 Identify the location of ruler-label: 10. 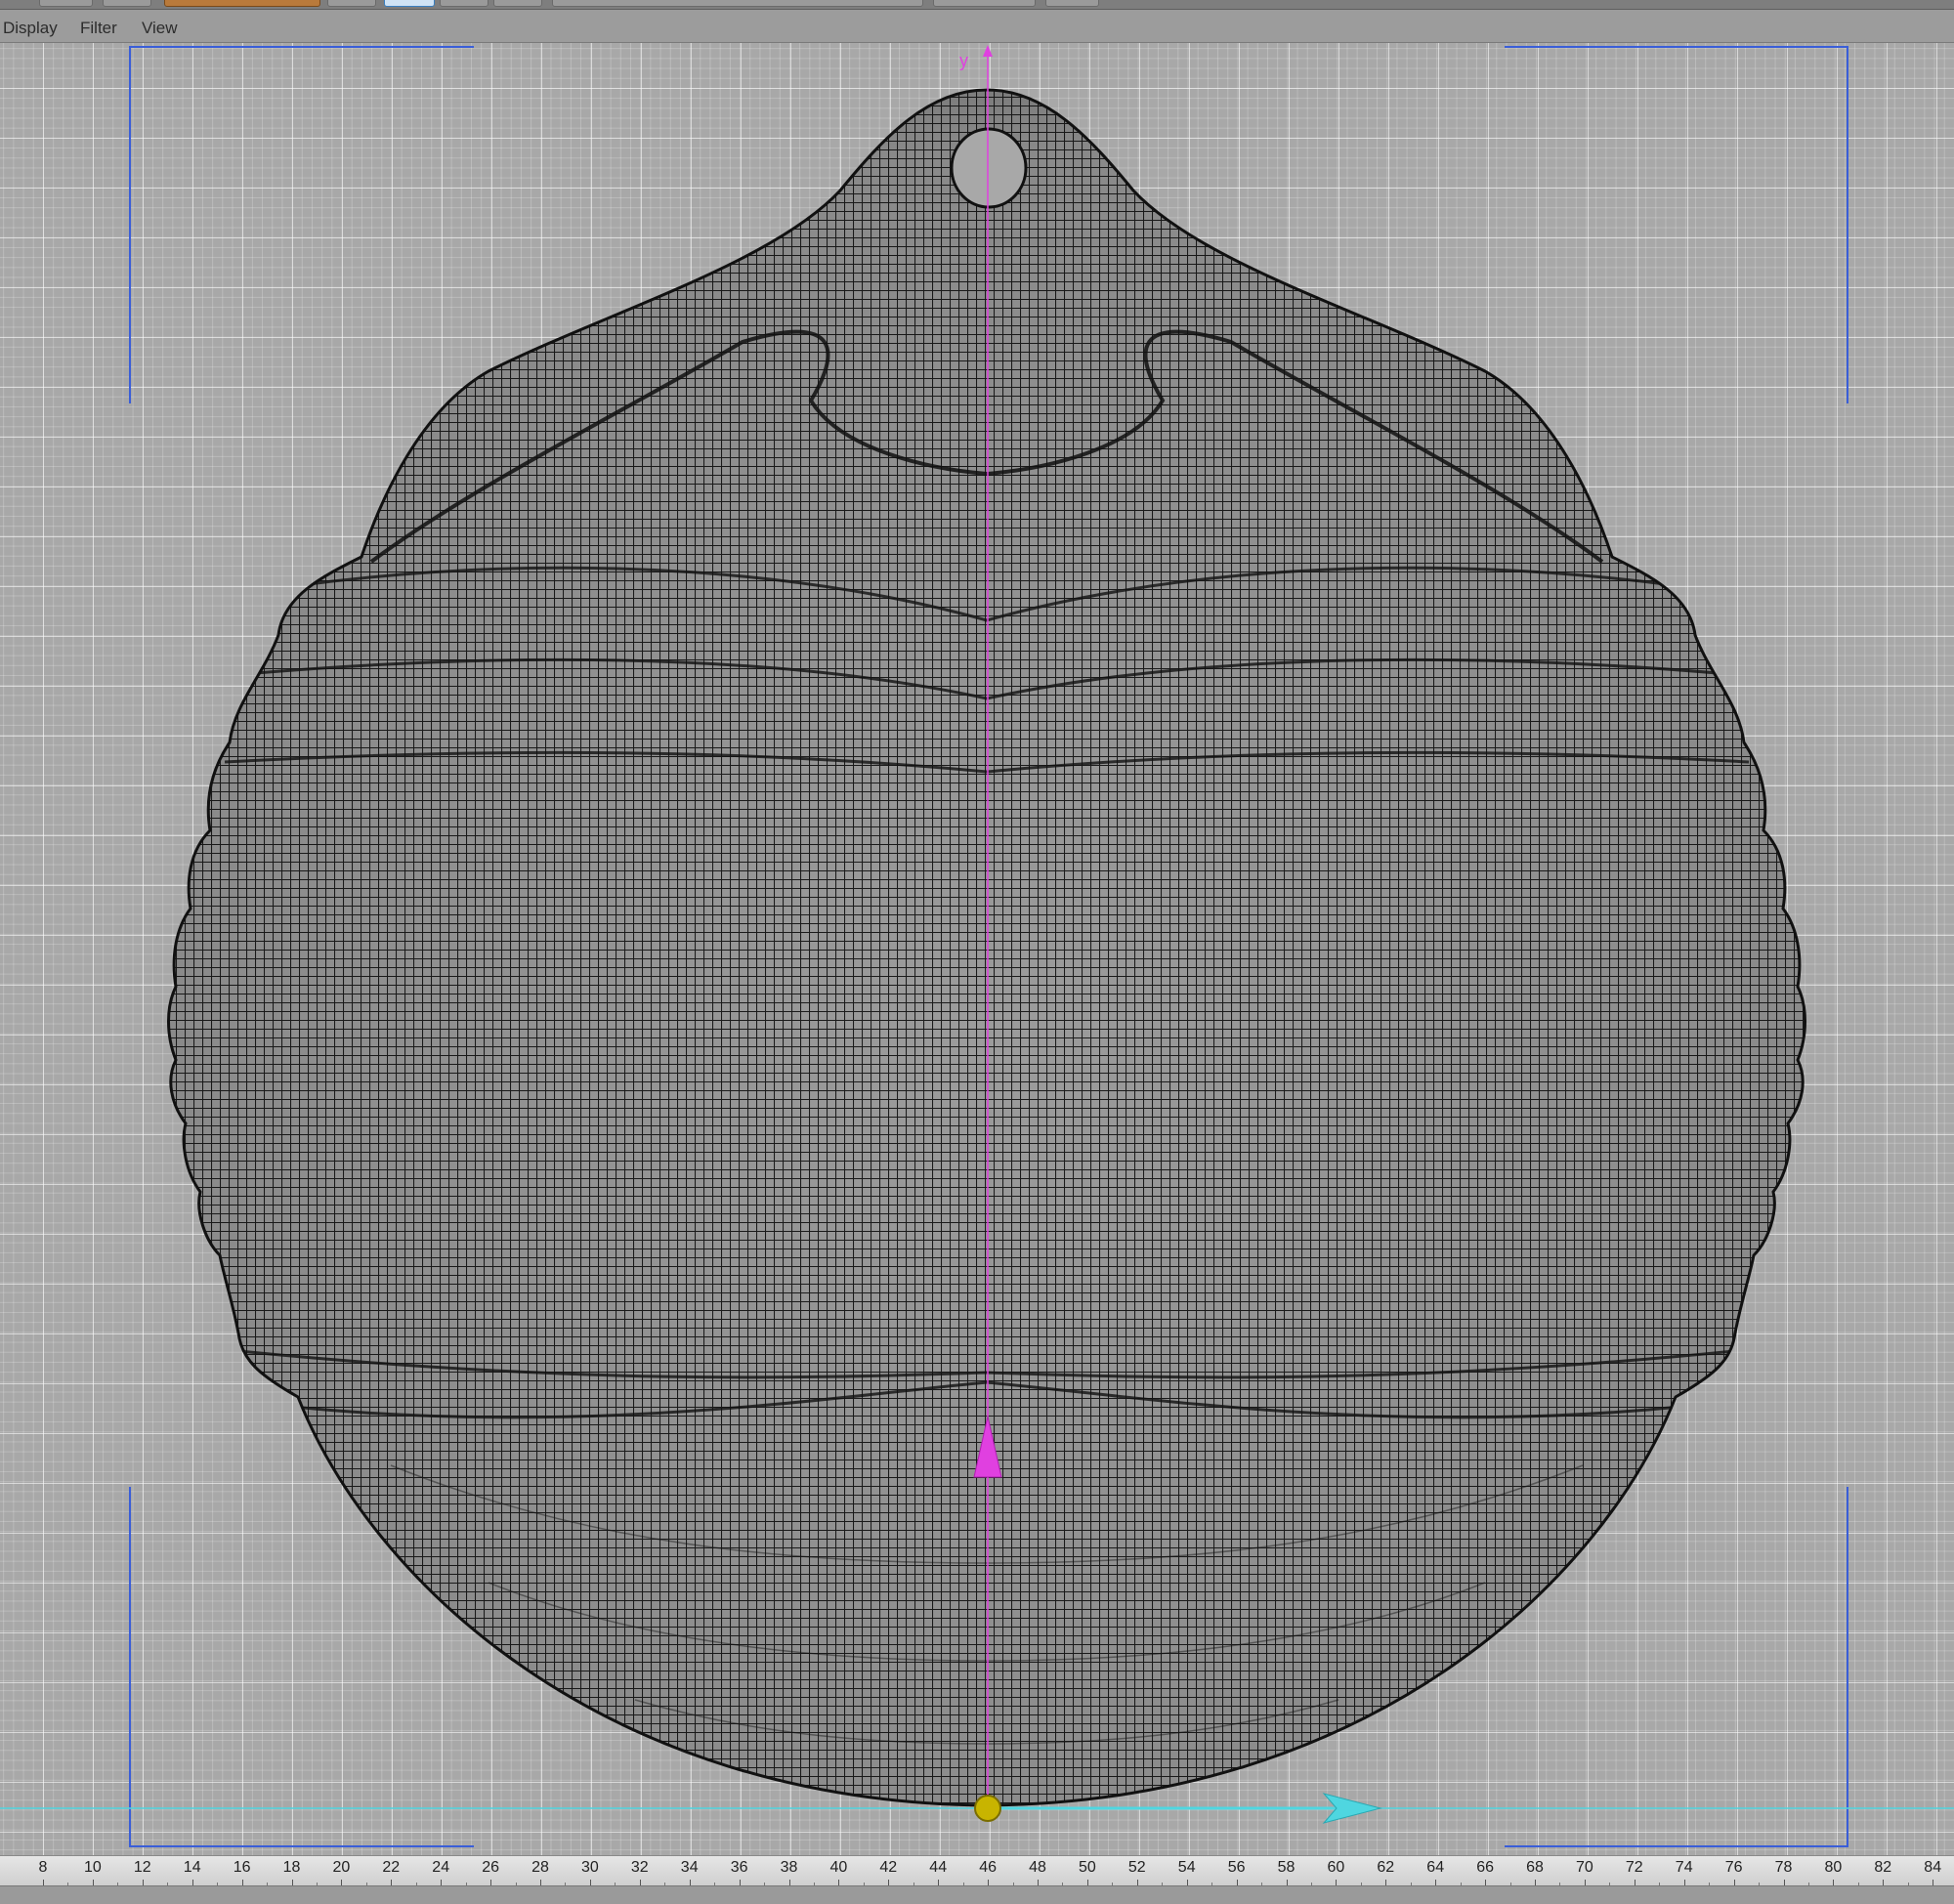
(92, 1867).